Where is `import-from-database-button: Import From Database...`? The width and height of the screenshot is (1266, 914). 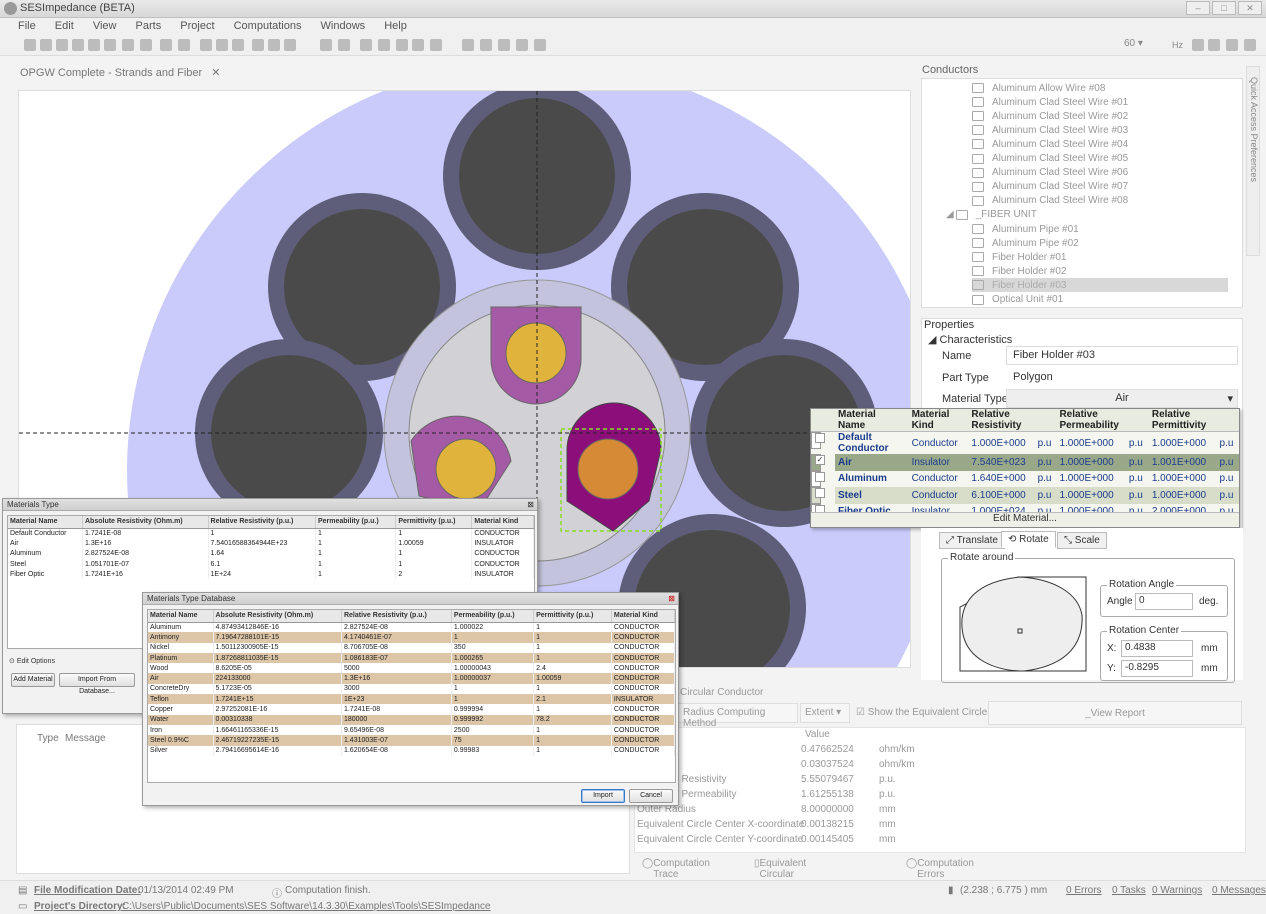
import-from-database-button: Import From Database... is located at coordinates (97, 684).